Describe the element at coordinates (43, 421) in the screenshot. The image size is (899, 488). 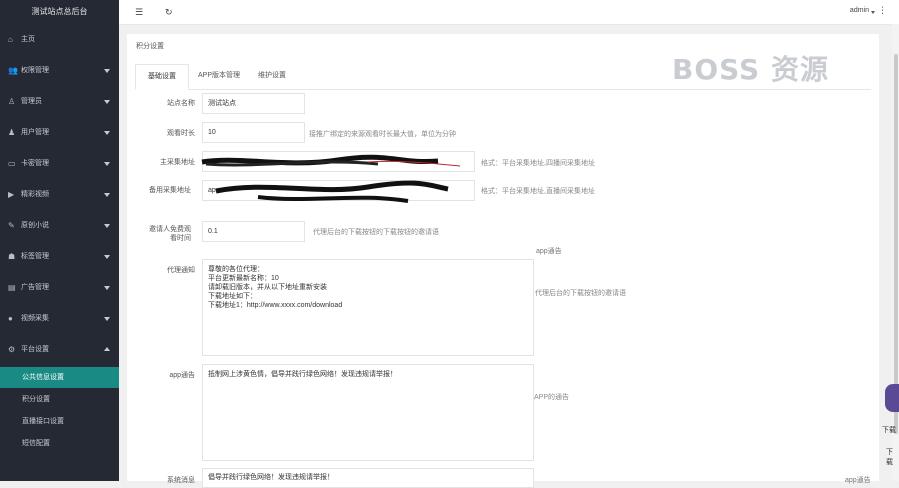
I see `sidebar-subitem-label: 直播接口设置` at that location.